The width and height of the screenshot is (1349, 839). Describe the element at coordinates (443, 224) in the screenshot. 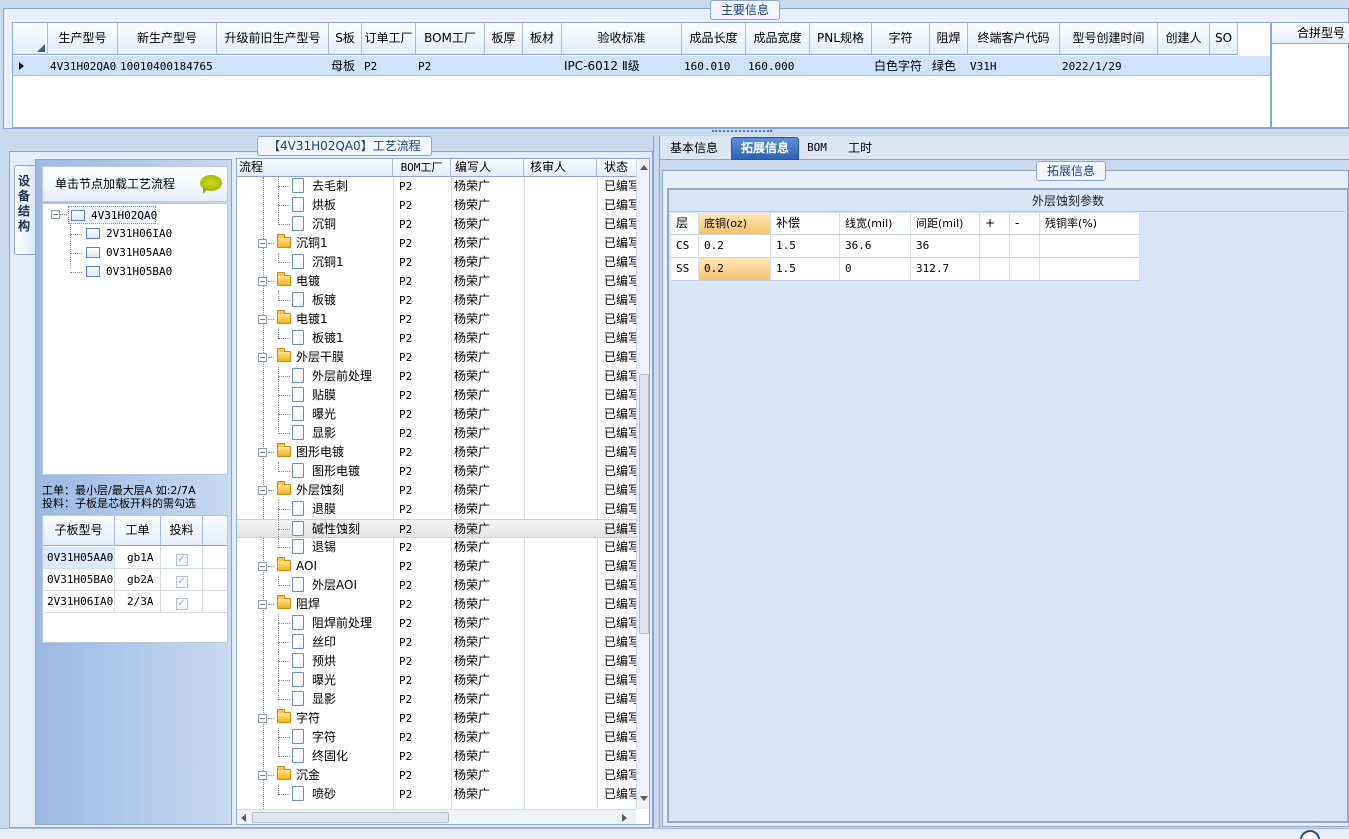

I see `process-row: 沉铜 P2 杨荣广 已编写` at that location.